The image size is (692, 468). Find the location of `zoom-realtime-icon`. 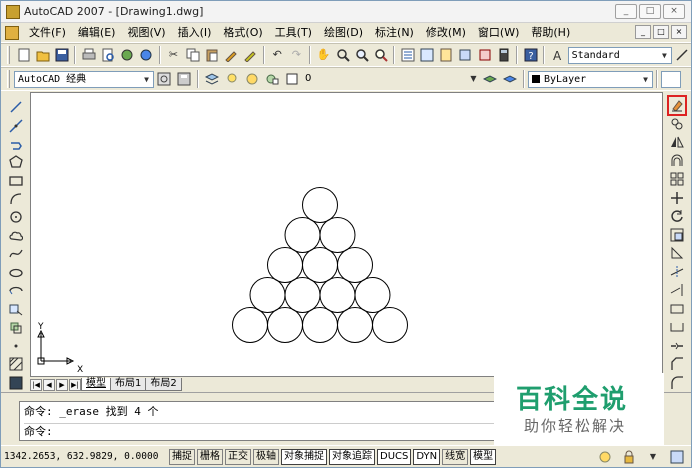

zoom-realtime-icon is located at coordinates (342, 55).